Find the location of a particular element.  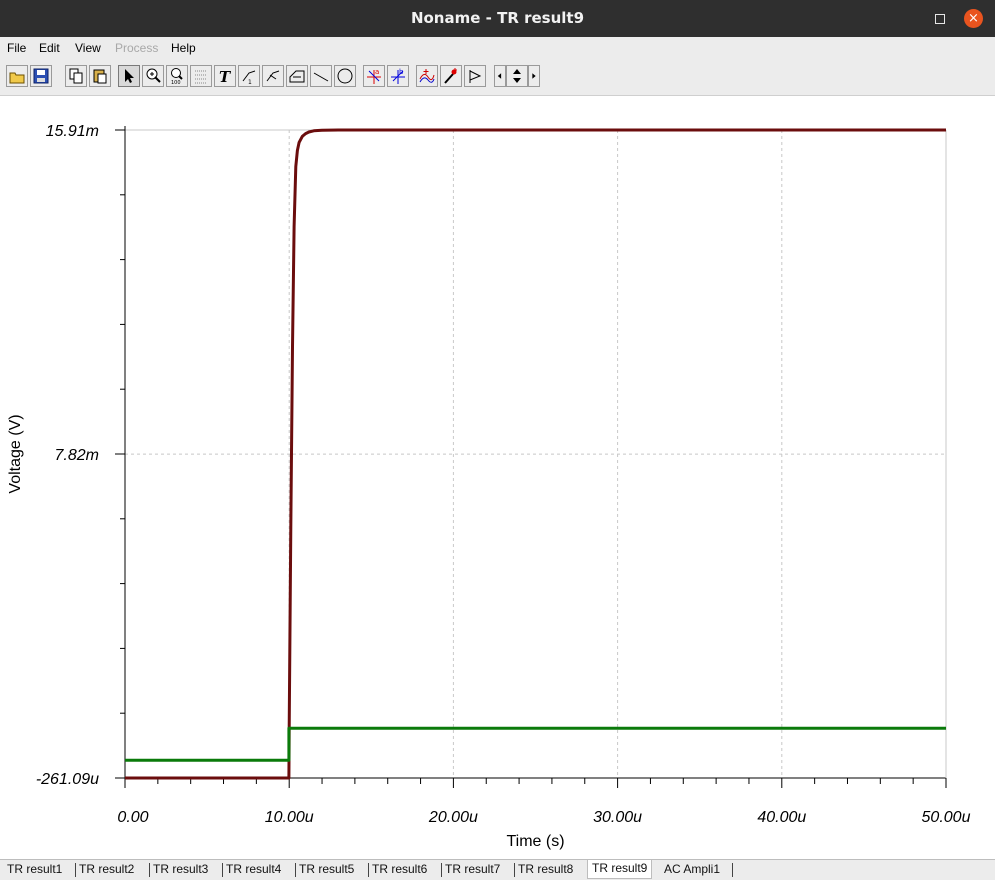

x-tick-label: 30.00u is located at coordinates (617, 817).